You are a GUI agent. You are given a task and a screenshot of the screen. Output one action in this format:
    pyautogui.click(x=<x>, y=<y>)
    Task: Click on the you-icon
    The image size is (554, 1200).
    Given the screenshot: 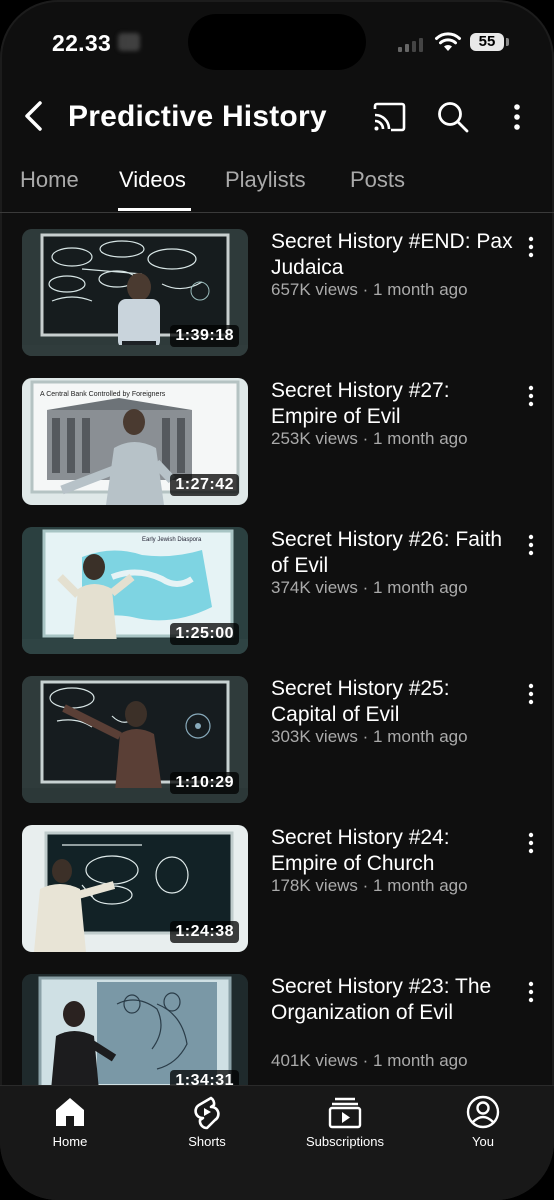 What is the action you would take?
    pyautogui.click(x=483, y=1112)
    